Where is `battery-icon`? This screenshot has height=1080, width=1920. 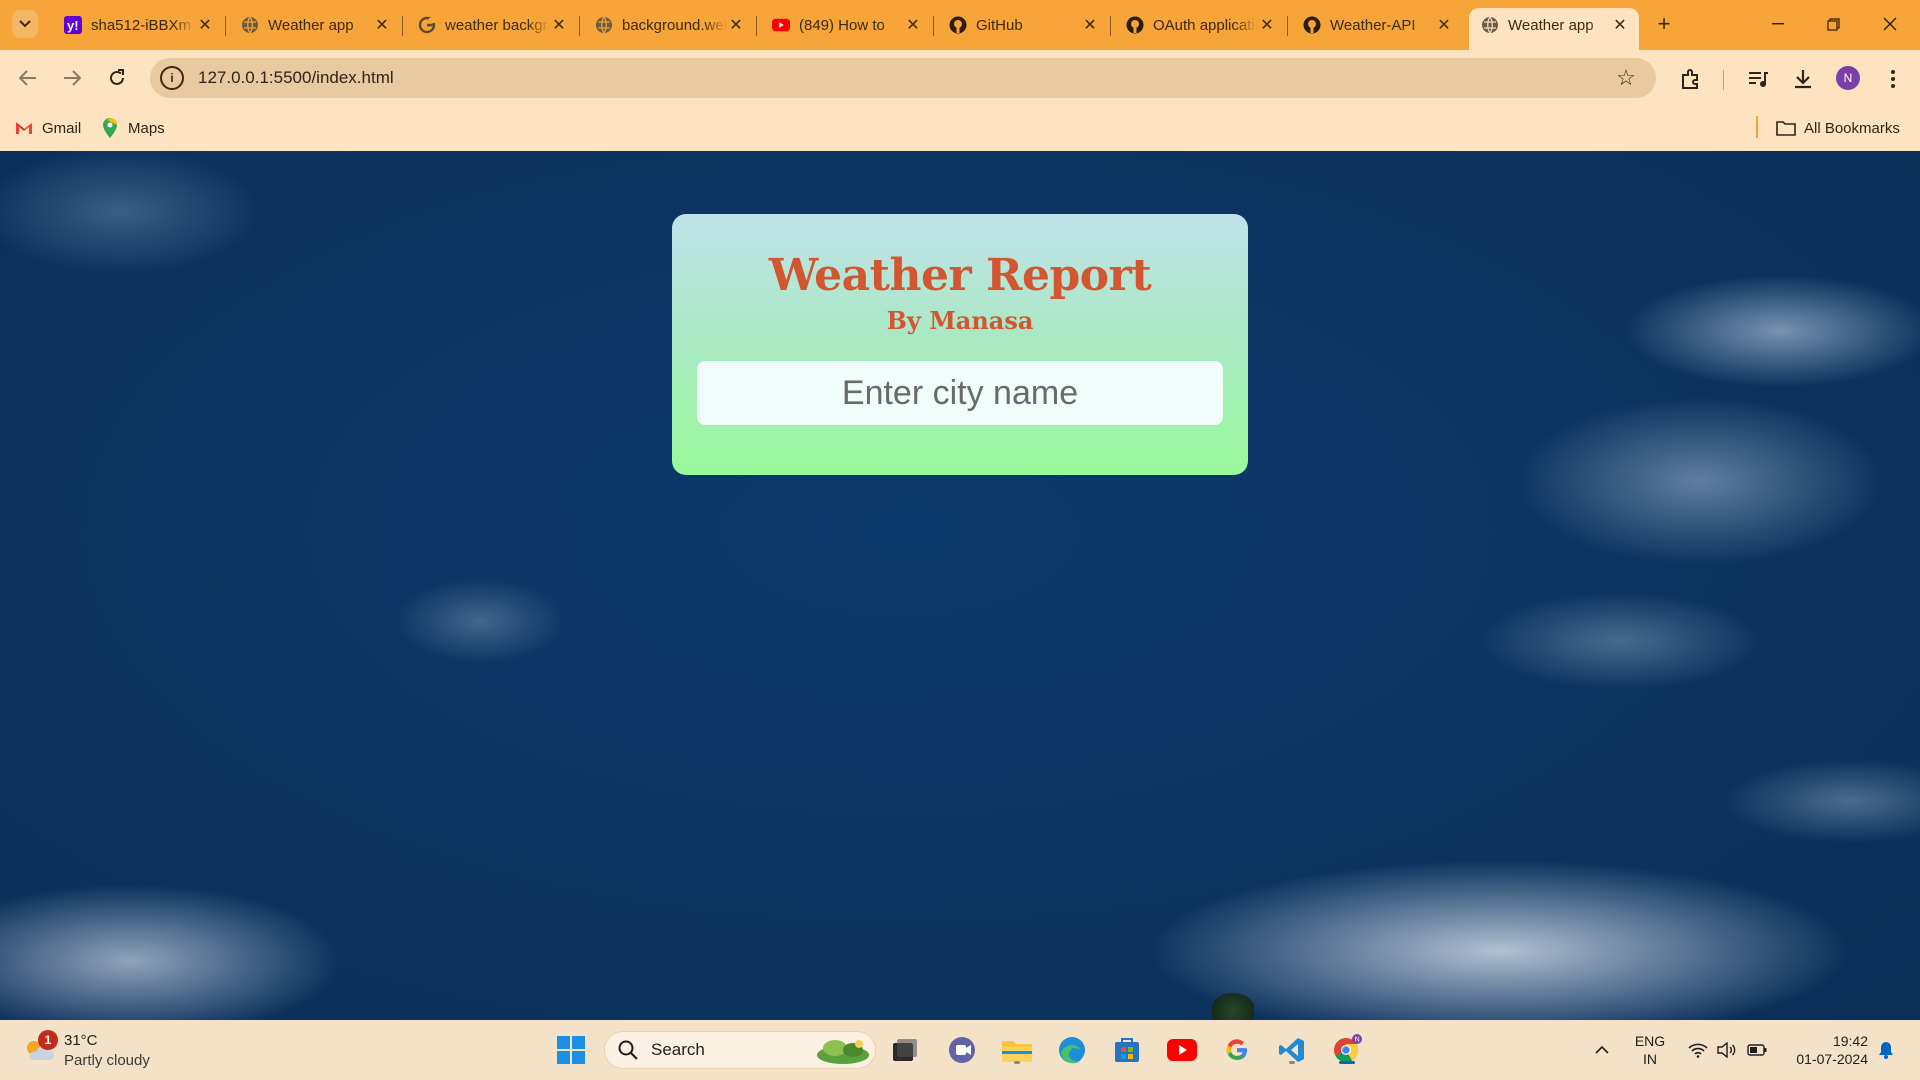 battery-icon is located at coordinates (1757, 1050).